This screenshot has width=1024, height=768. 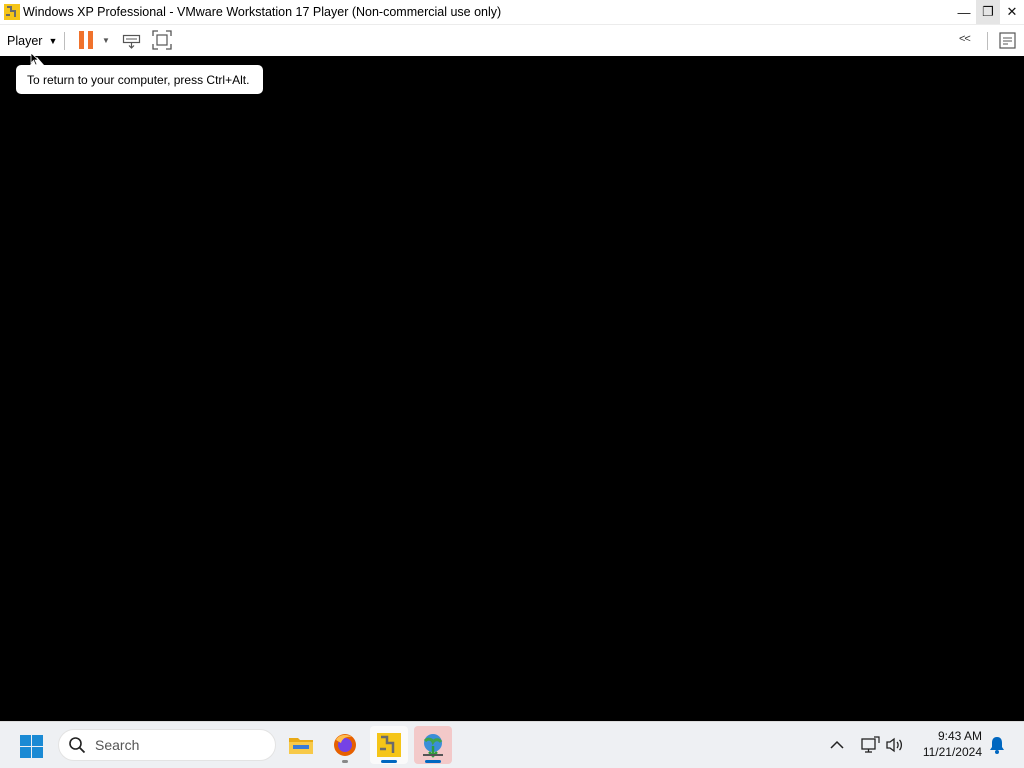 What do you see at coordinates (959, 736) in the screenshot?
I see `clock-time: 9:43 AM` at bounding box center [959, 736].